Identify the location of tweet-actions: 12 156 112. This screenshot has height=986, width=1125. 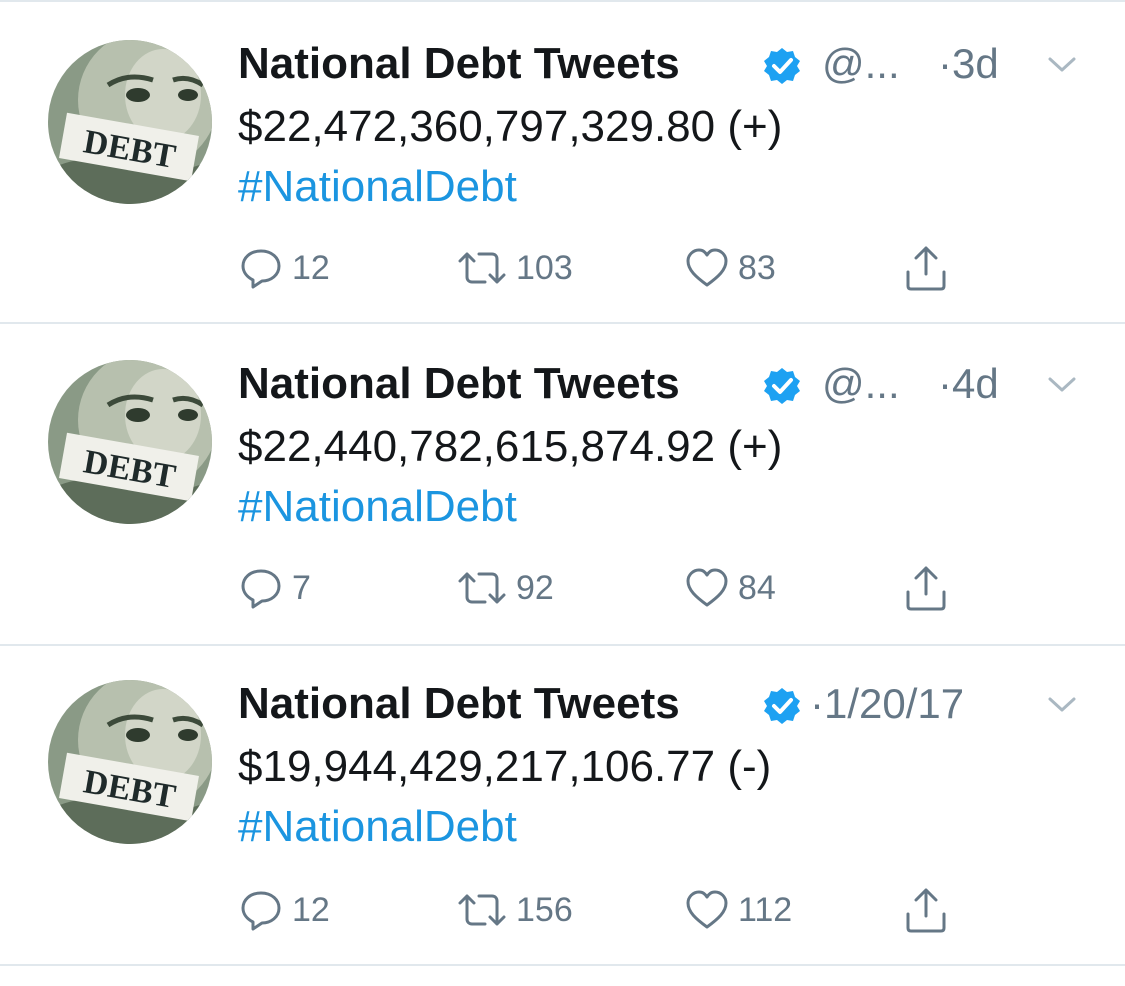
(618, 910).